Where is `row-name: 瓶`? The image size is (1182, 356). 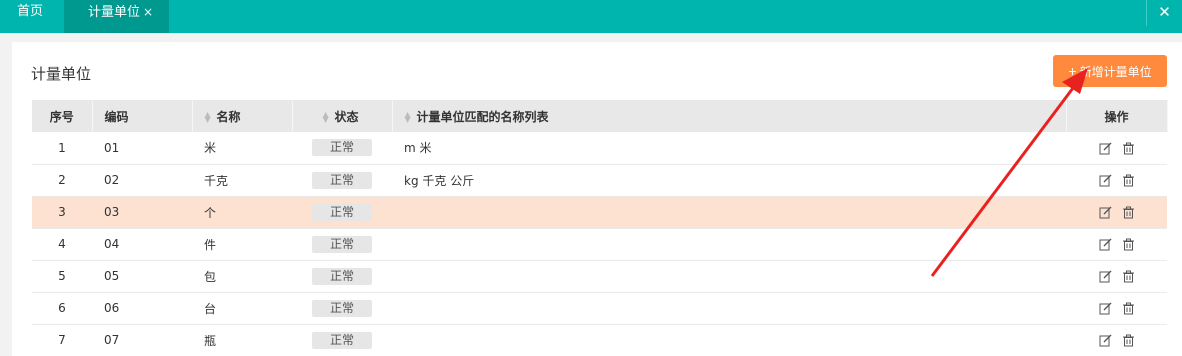 row-name: 瓶 is located at coordinates (242, 340).